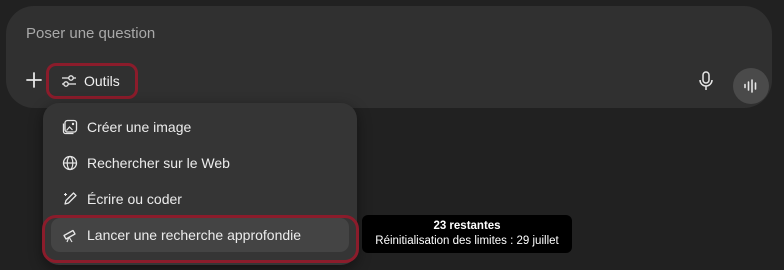  I want to click on menu-item-write-code: Écrire ou coder, so click(200, 199).